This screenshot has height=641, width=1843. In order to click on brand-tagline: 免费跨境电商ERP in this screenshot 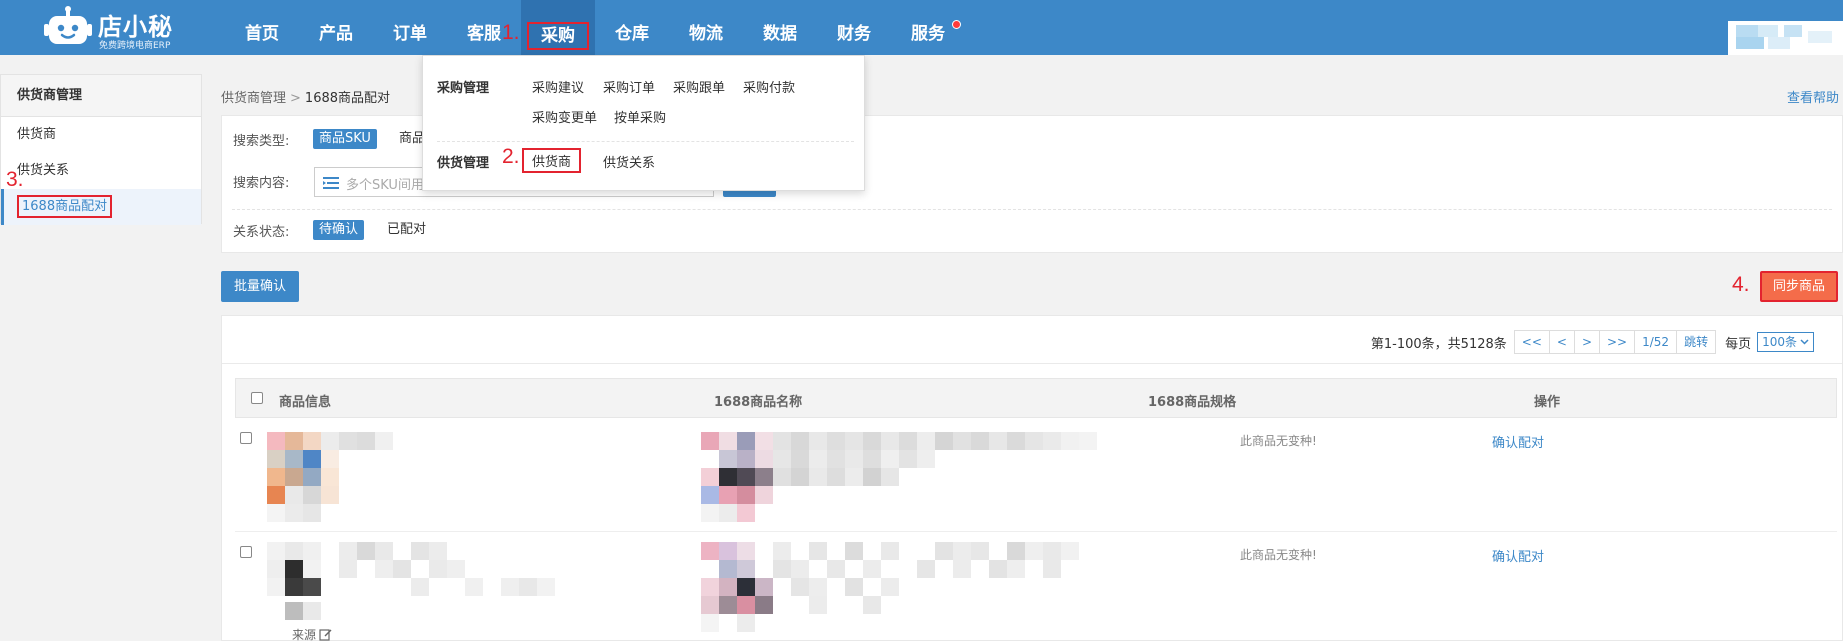, I will do `click(135, 46)`.